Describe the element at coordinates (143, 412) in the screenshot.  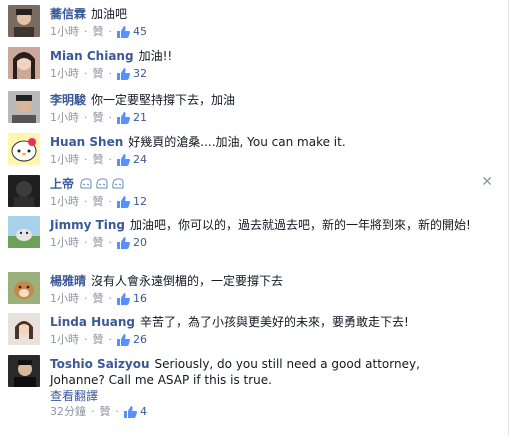
I see `like-count: 4` at that location.